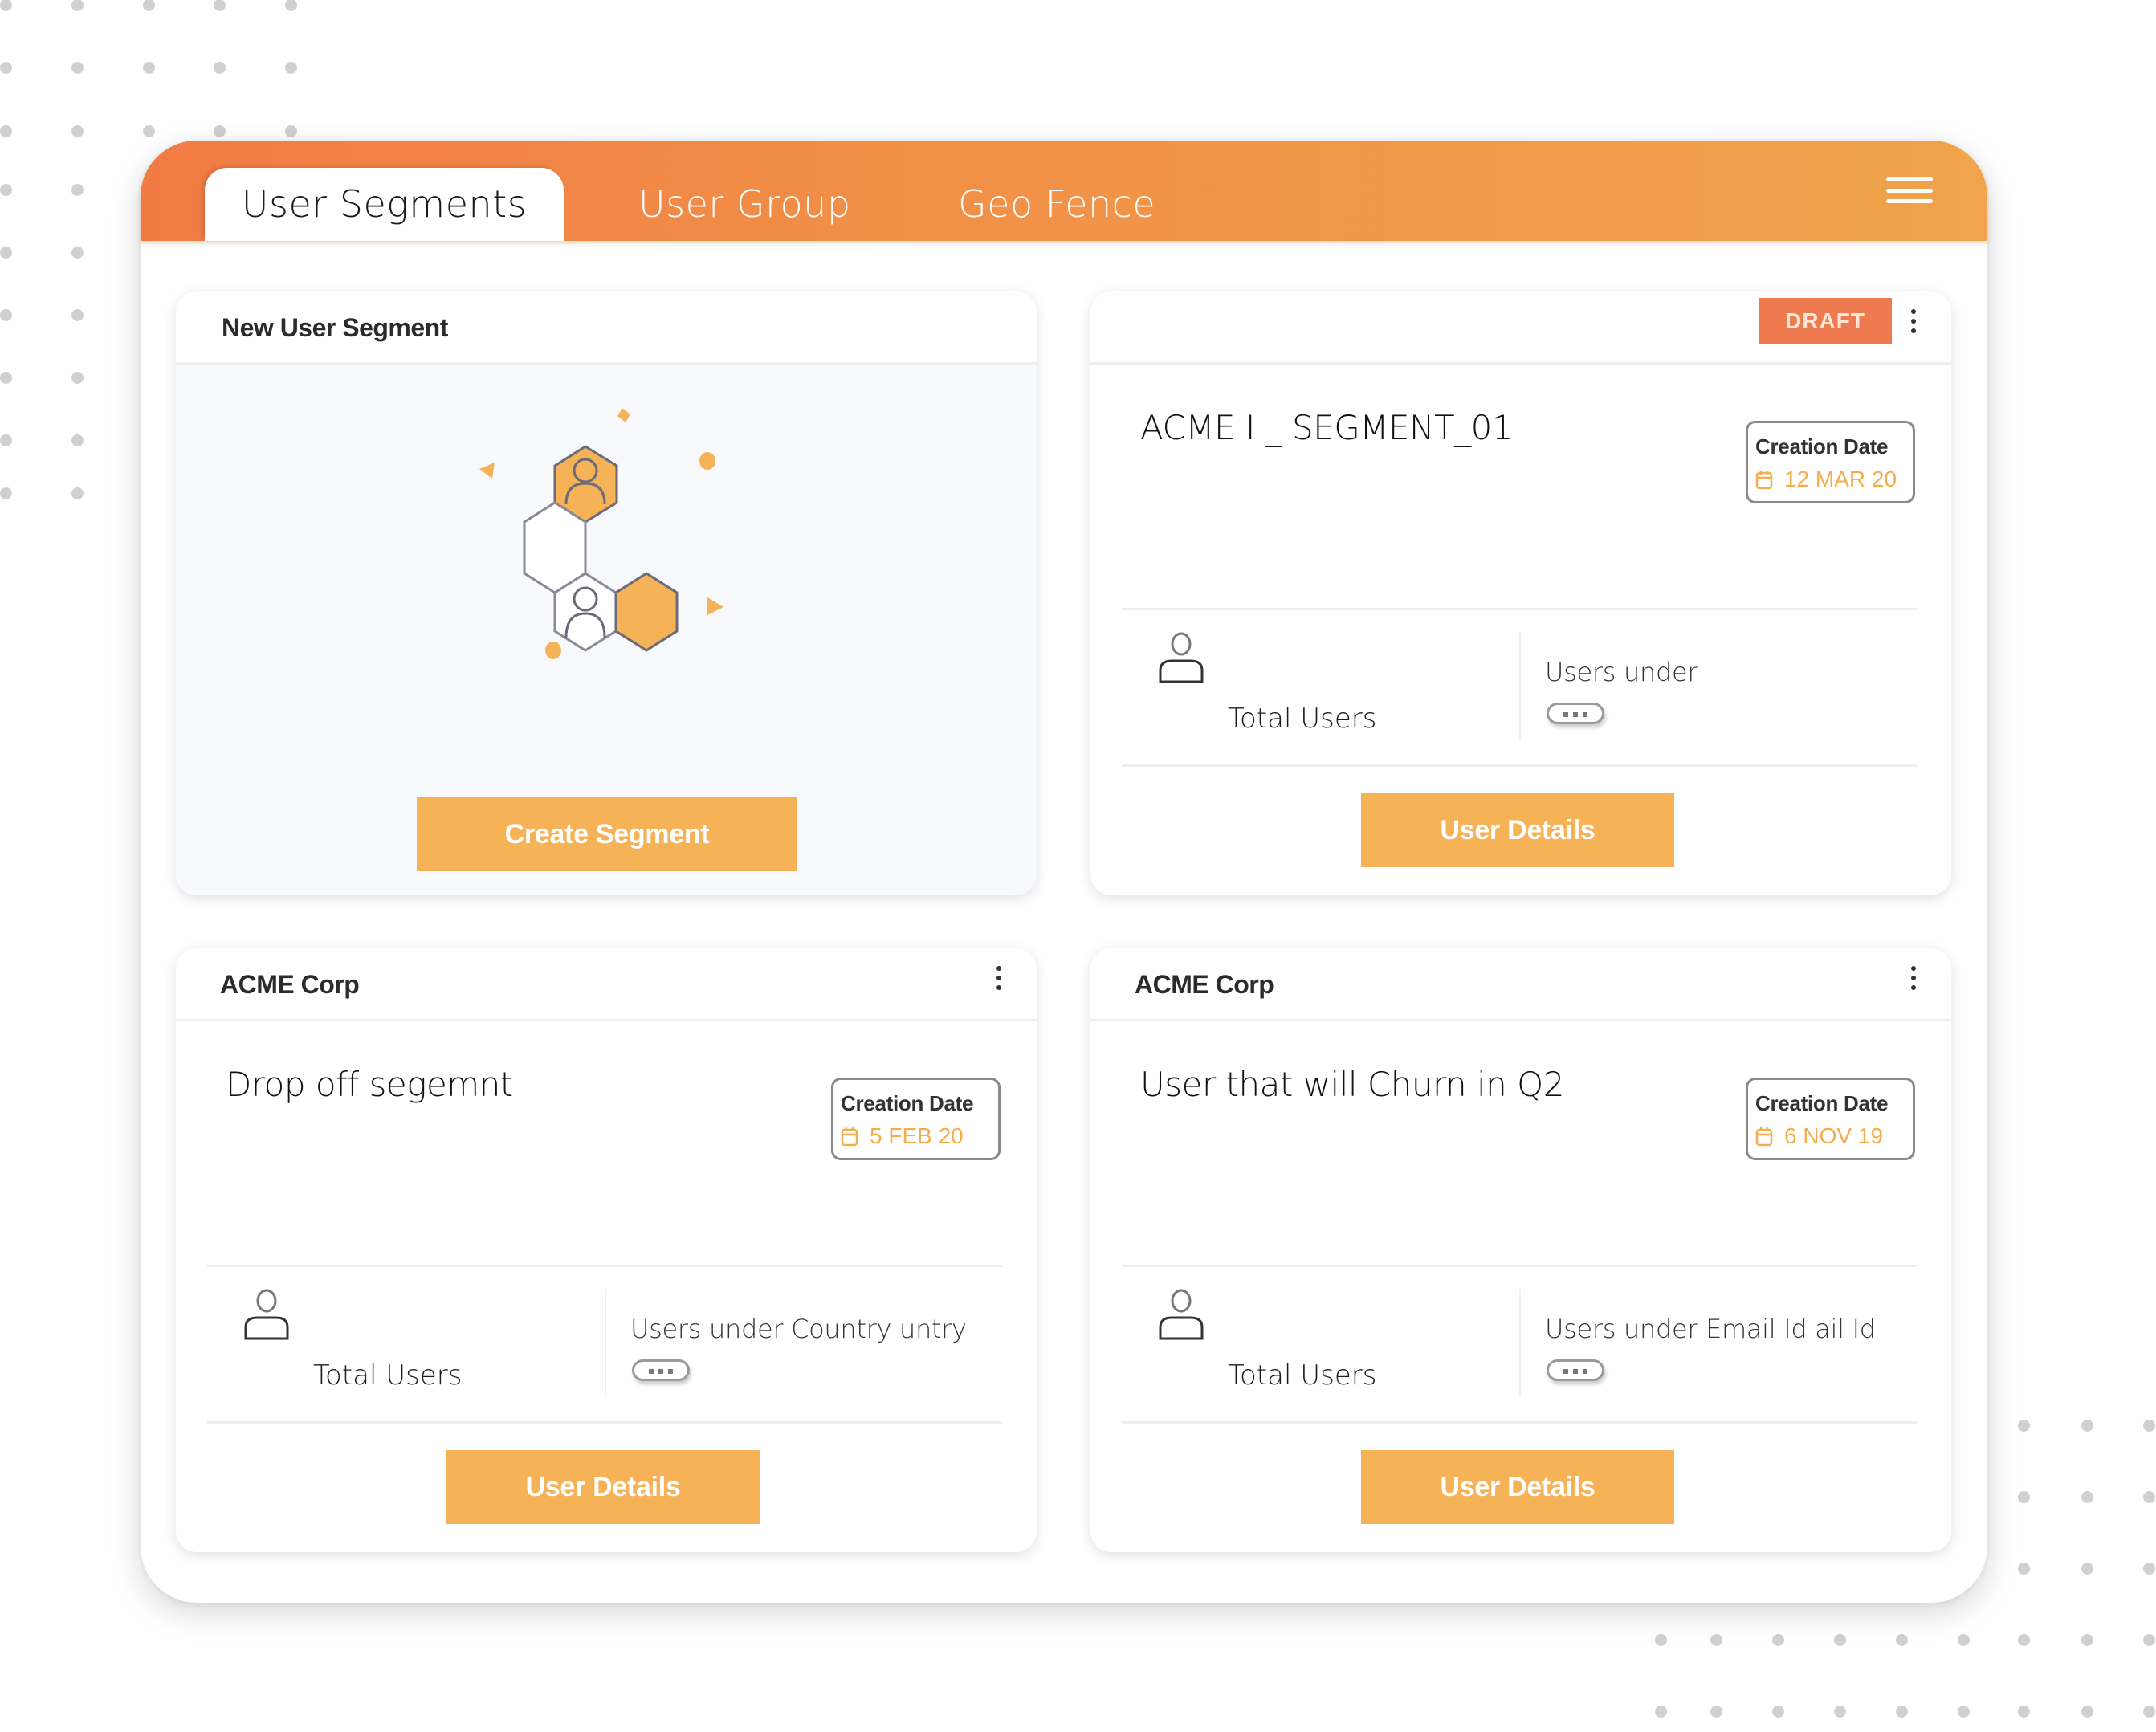 The image size is (2156, 1732). I want to click on creation-date-value: 5 FEB 20, so click(903, 1136).